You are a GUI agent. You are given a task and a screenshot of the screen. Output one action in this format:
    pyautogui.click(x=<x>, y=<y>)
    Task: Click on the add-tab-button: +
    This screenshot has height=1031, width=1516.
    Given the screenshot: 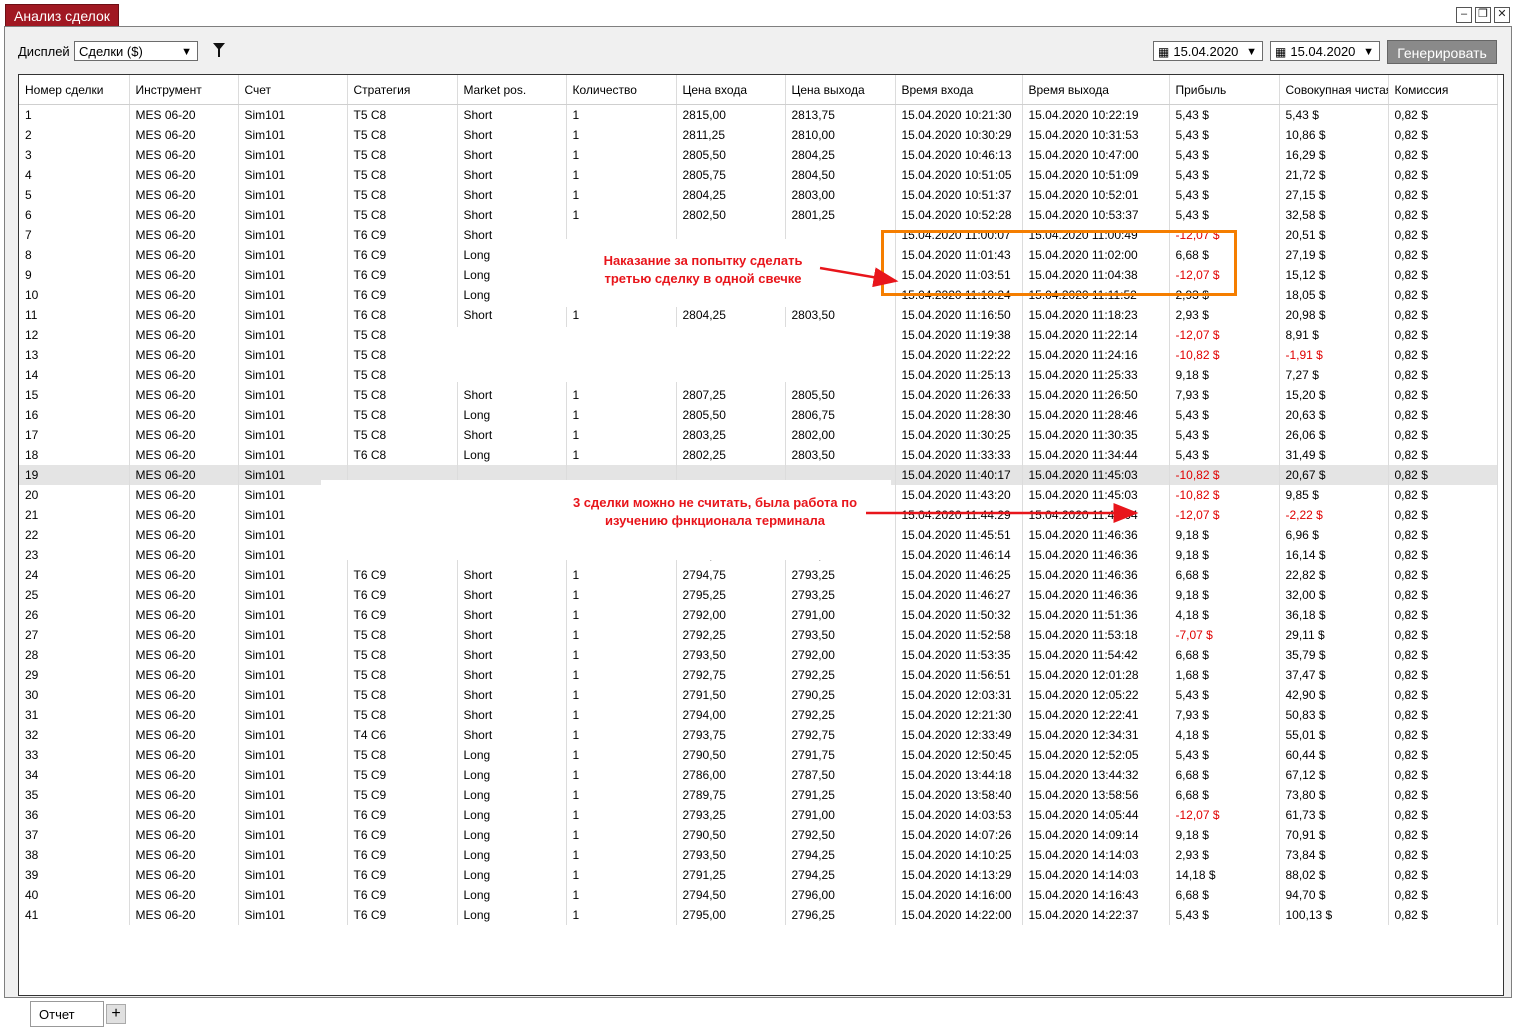 What is the action you would take?
    pyautogui.click(x=116, y=1014)
    